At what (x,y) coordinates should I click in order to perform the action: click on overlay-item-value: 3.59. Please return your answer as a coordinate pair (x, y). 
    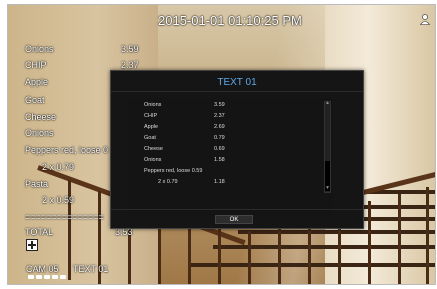
    Looking at the image, I should click on (130, 49).